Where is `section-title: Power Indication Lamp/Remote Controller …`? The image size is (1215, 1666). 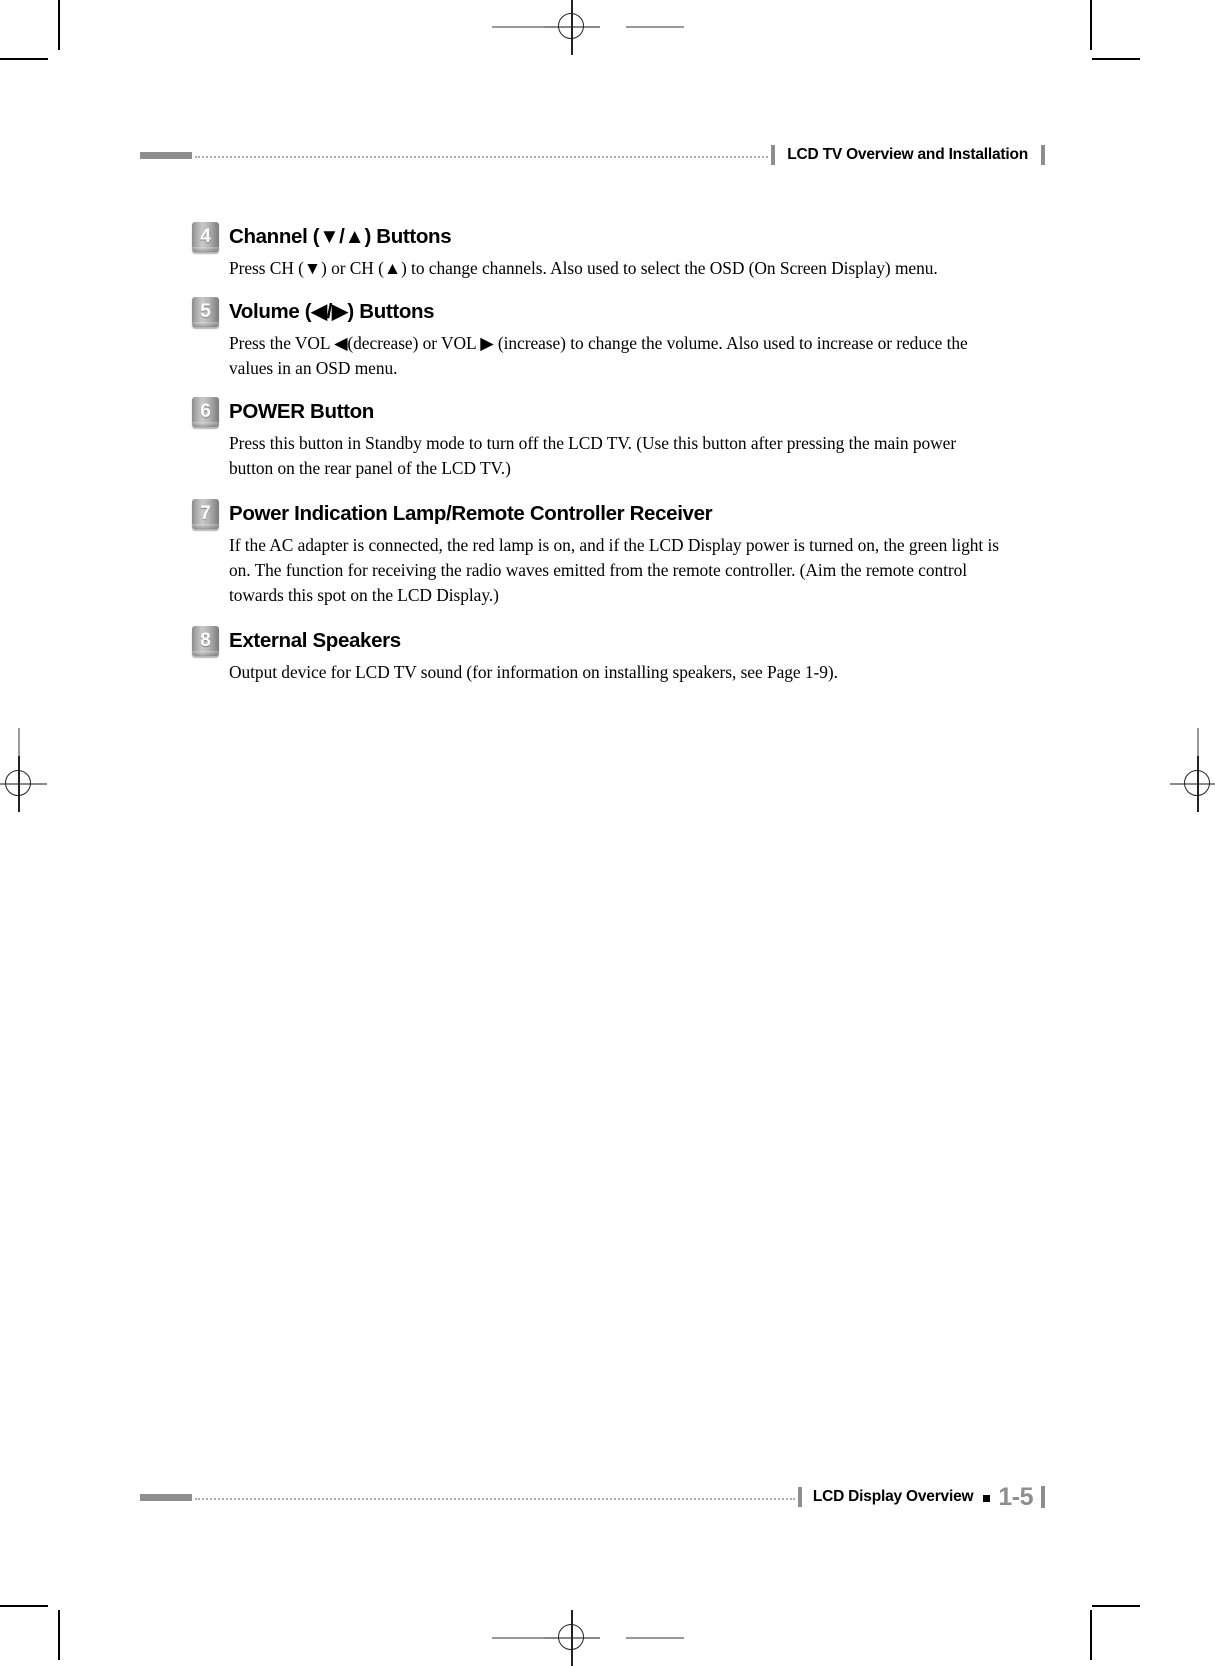
section-title: Power Indication Lamp/Remote Controller … is located at coordinates (471, 513).